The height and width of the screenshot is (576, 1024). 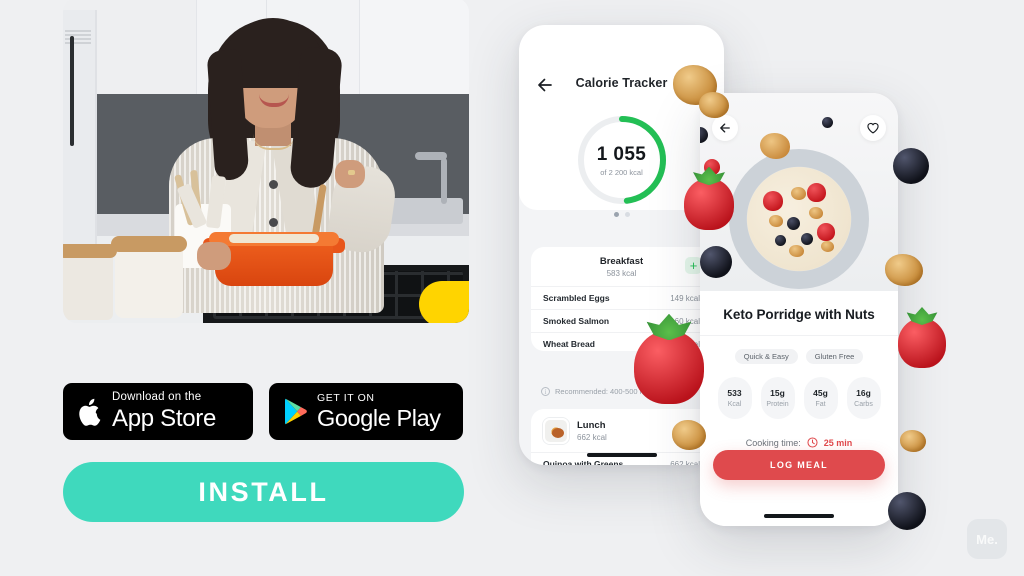 I want to click on nutrition-label: Protein, so click(x=777, y=404).